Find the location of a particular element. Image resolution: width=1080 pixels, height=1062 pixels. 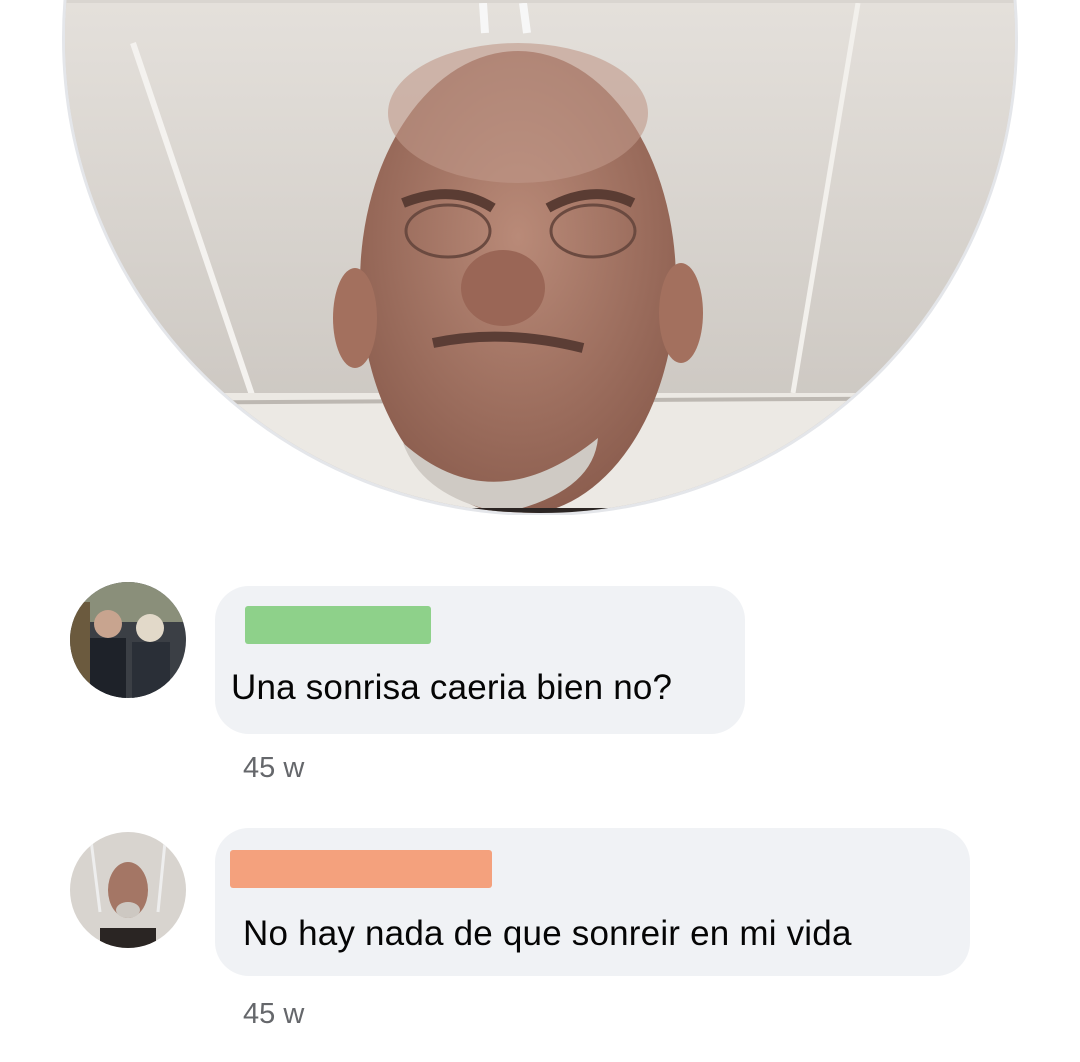

comment-text: Una sonrisa caeria bien no? is located at coordinates (452, 687).